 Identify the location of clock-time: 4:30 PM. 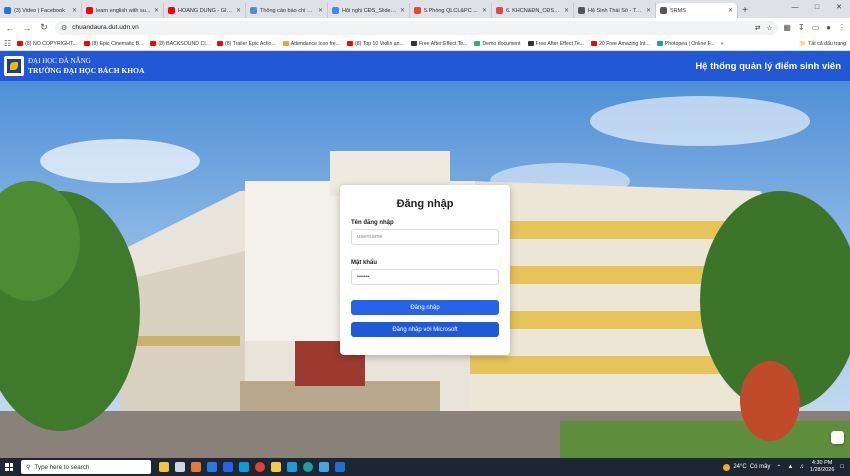
(822, 463).